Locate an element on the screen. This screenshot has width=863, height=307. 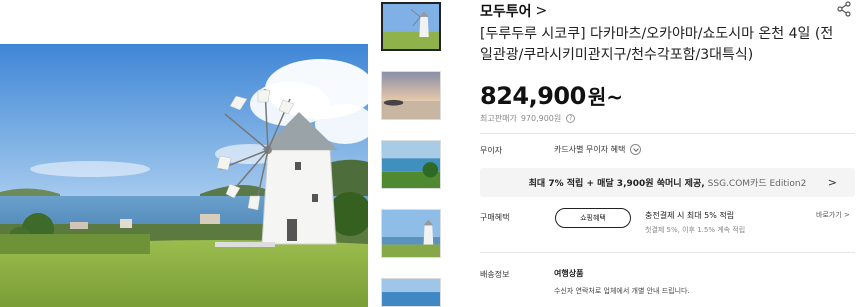
thumbnail-sunset-sea is located at coordinates (411, 95).